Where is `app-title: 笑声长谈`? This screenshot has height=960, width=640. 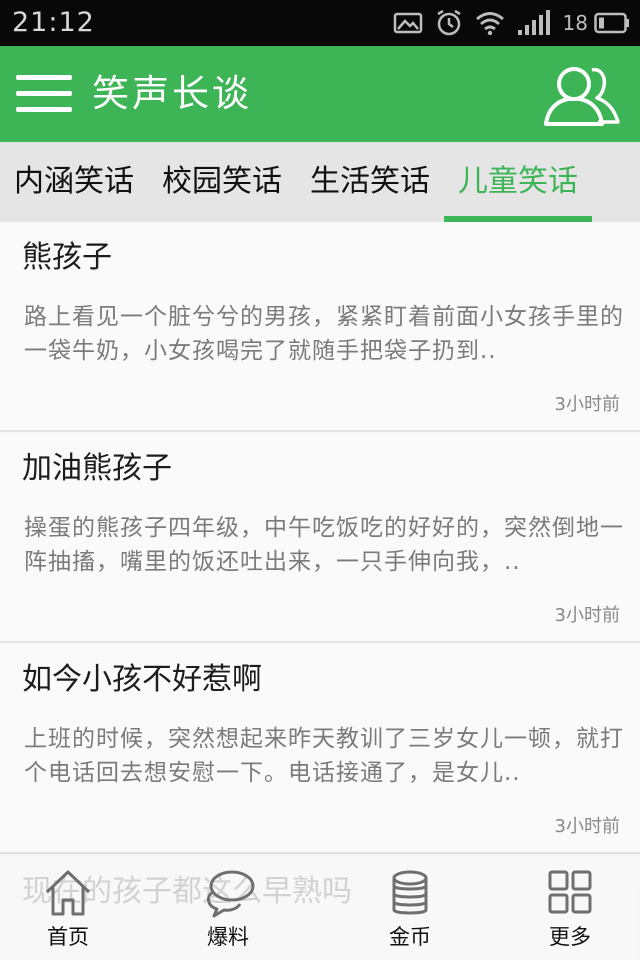
app-title: 笑声长谈 is located at coordinates (172, 93).